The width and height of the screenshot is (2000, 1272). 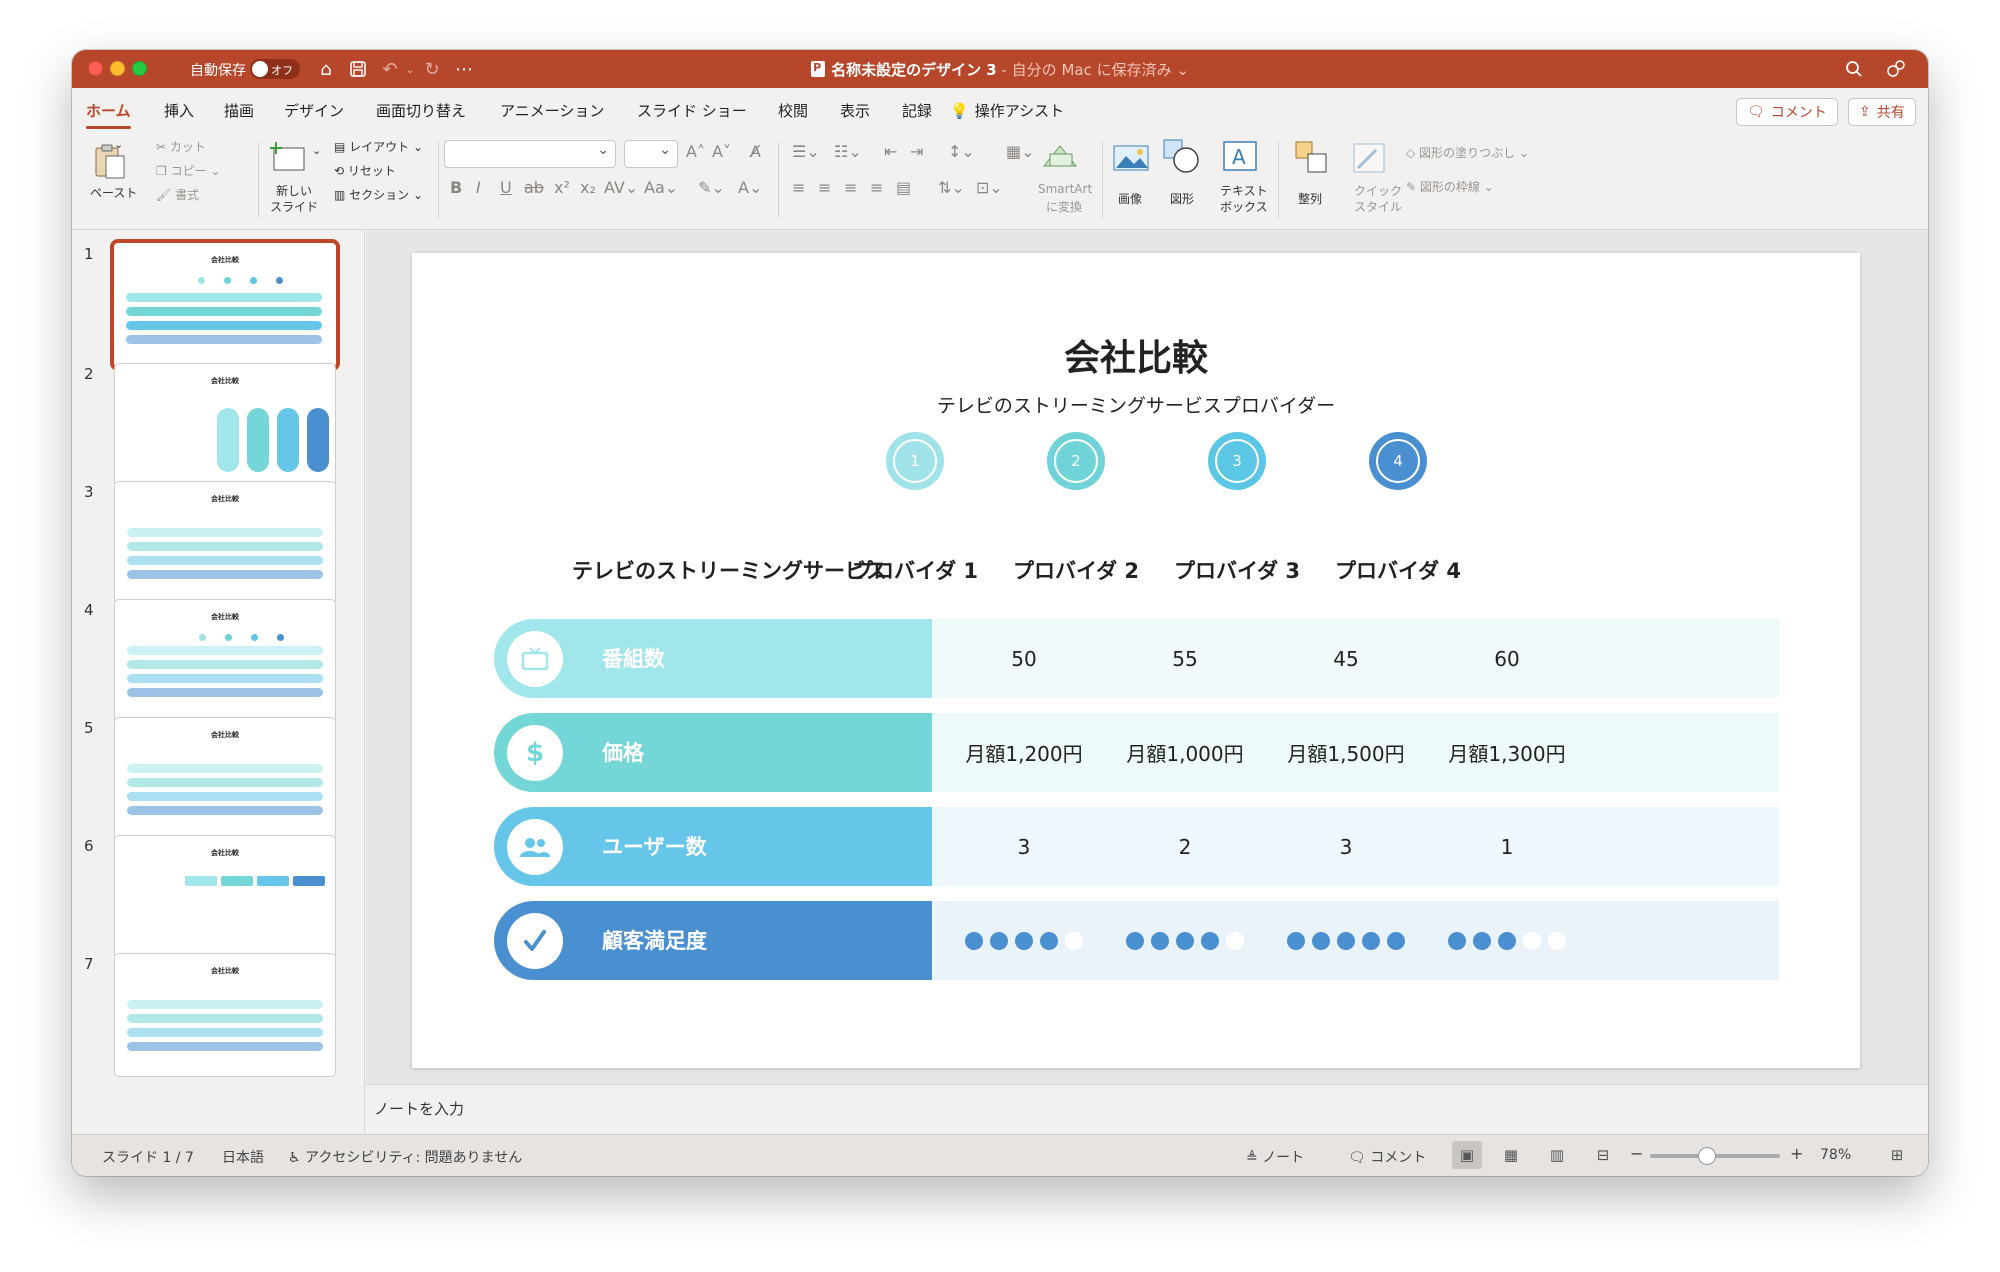 What do you see at coordinates (750, 187) in the screenshot?
I see `font-color-icon: A⌄` at bounding box center [750, 187].